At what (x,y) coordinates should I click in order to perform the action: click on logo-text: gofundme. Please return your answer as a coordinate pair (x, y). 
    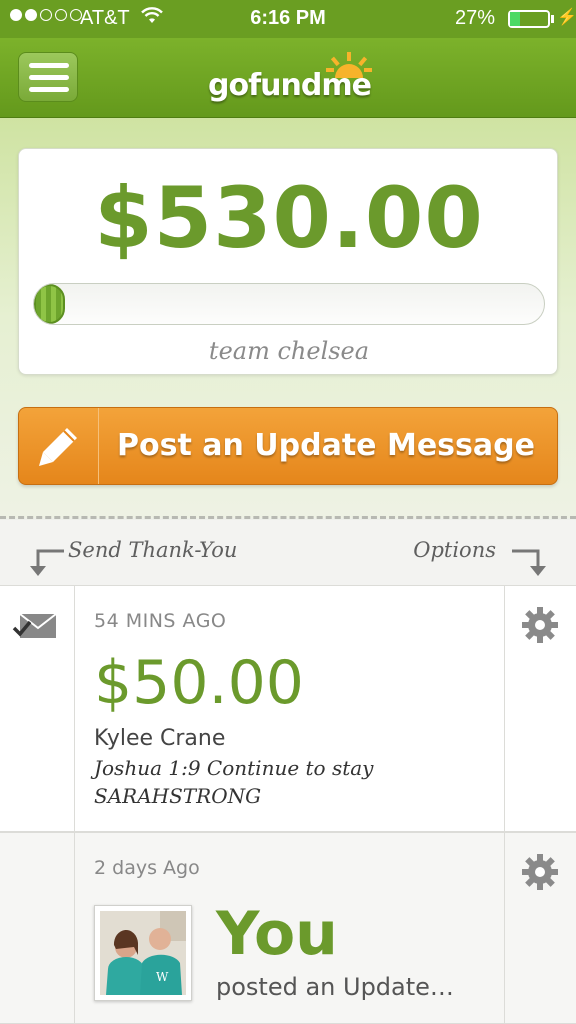
    Looking at the image, I should click on (290, 85).